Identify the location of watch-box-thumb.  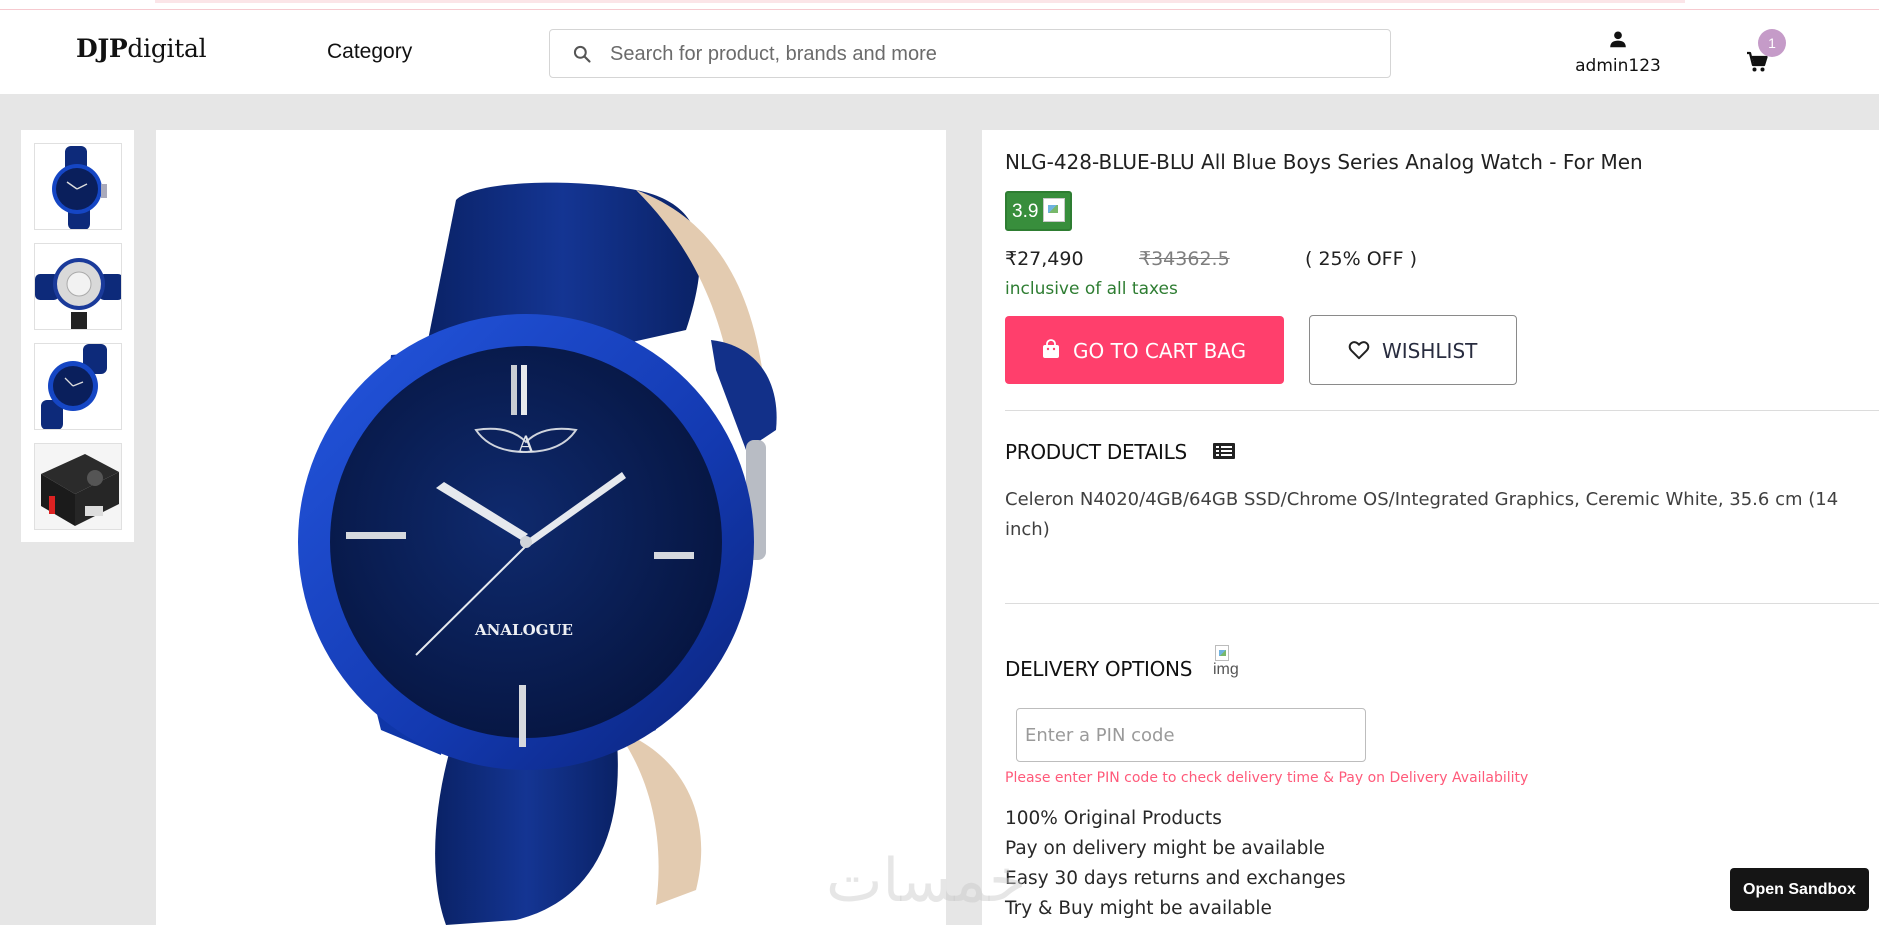
(78, 486).